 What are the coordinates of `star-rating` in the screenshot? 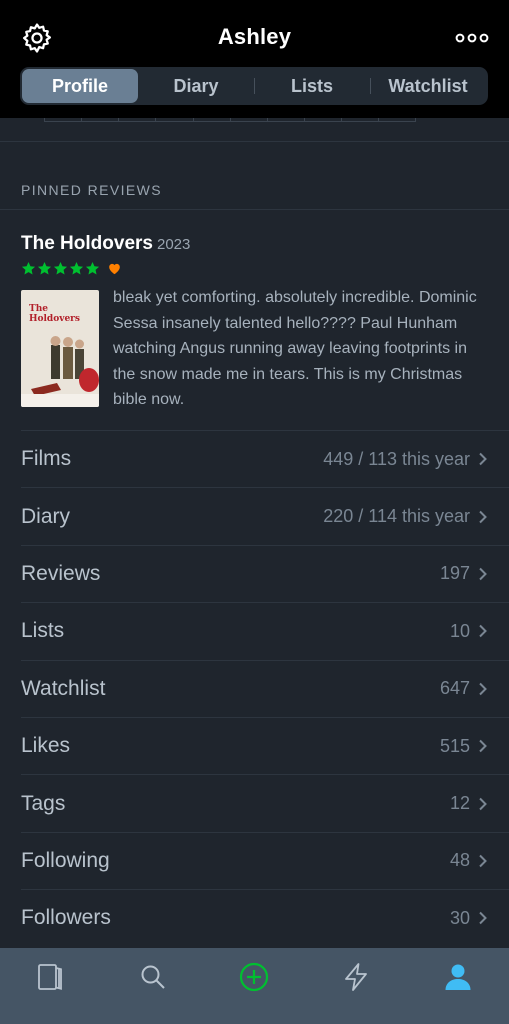 It's located at (71, 269).